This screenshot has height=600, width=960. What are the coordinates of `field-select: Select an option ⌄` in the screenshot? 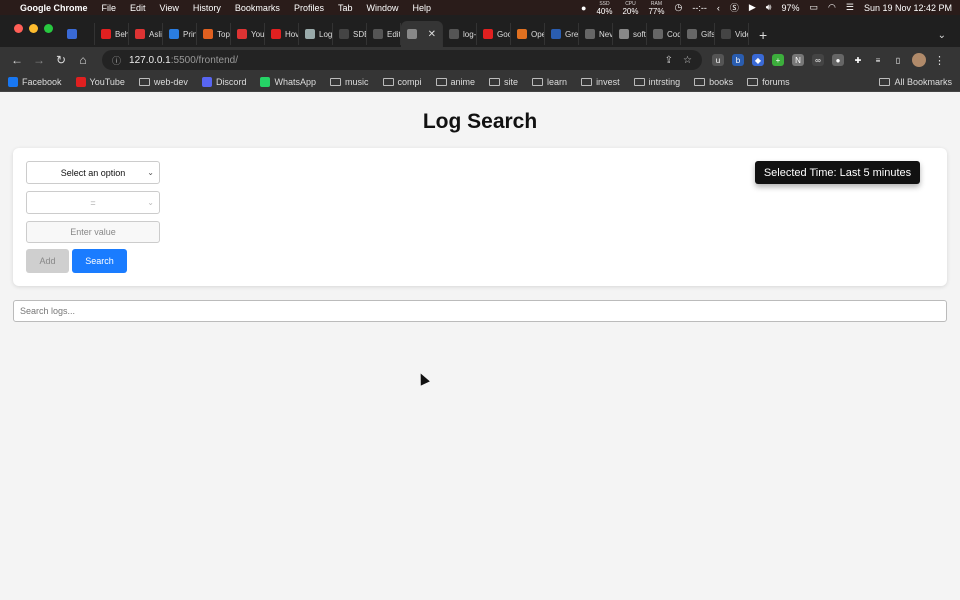 It's located at (93, 172).